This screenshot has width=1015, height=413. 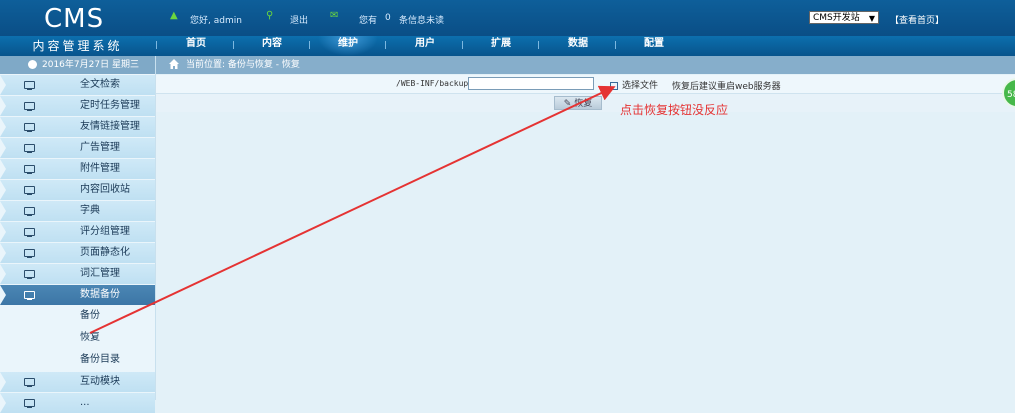 What do you see at coordinates (110, 126) in the screenshot?
I see `sidebar-item-label: 友情链接管理` at bounding box center [110, 126].